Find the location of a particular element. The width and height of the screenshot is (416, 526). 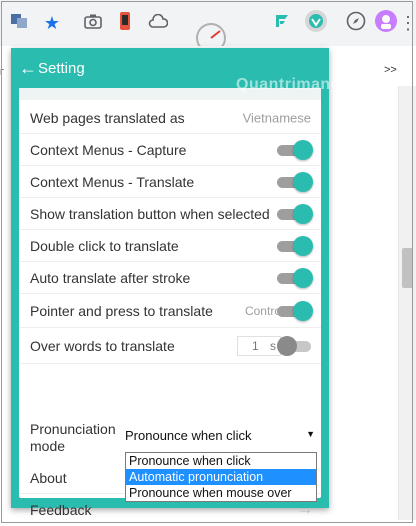

modifier-key-value: Contro is located at coordinates (263, 311).